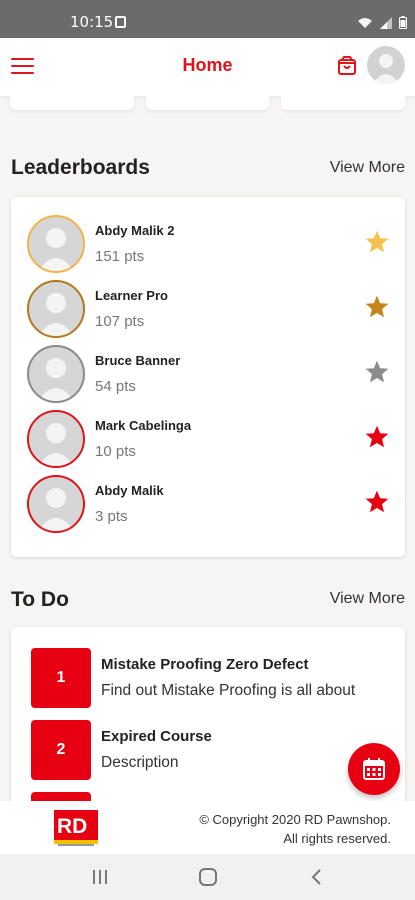 The width and height of the screenshot is (415, 900). I want to click on status-icons, so click(382, 23).